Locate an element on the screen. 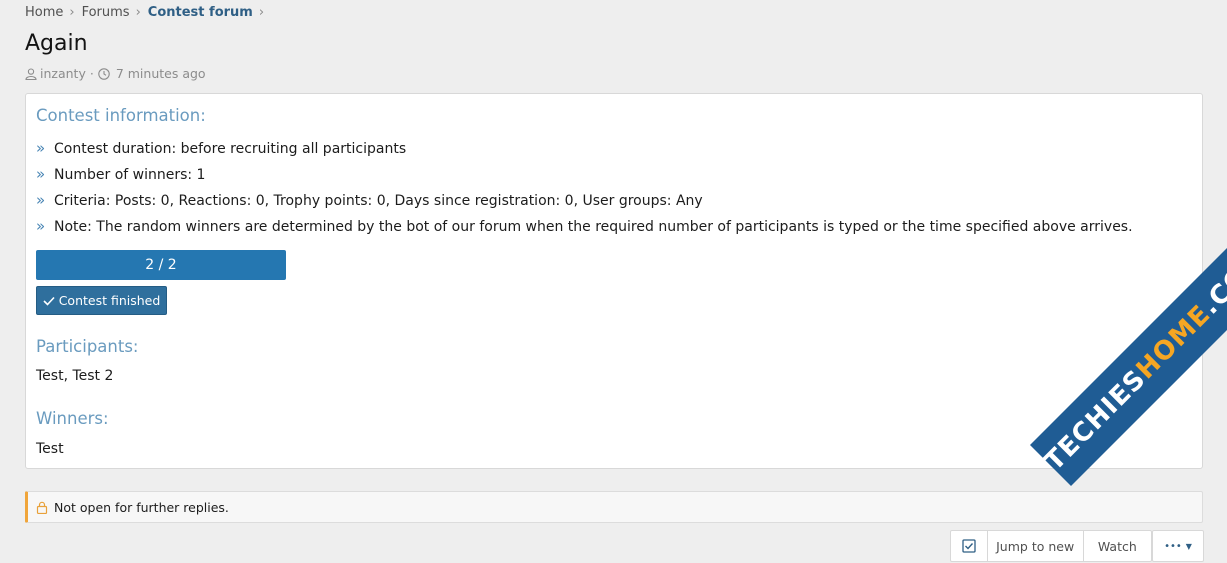 The height and width of the screenshot is (563, 1227). watch-button: Watch is located at coordinates (1117, 546).